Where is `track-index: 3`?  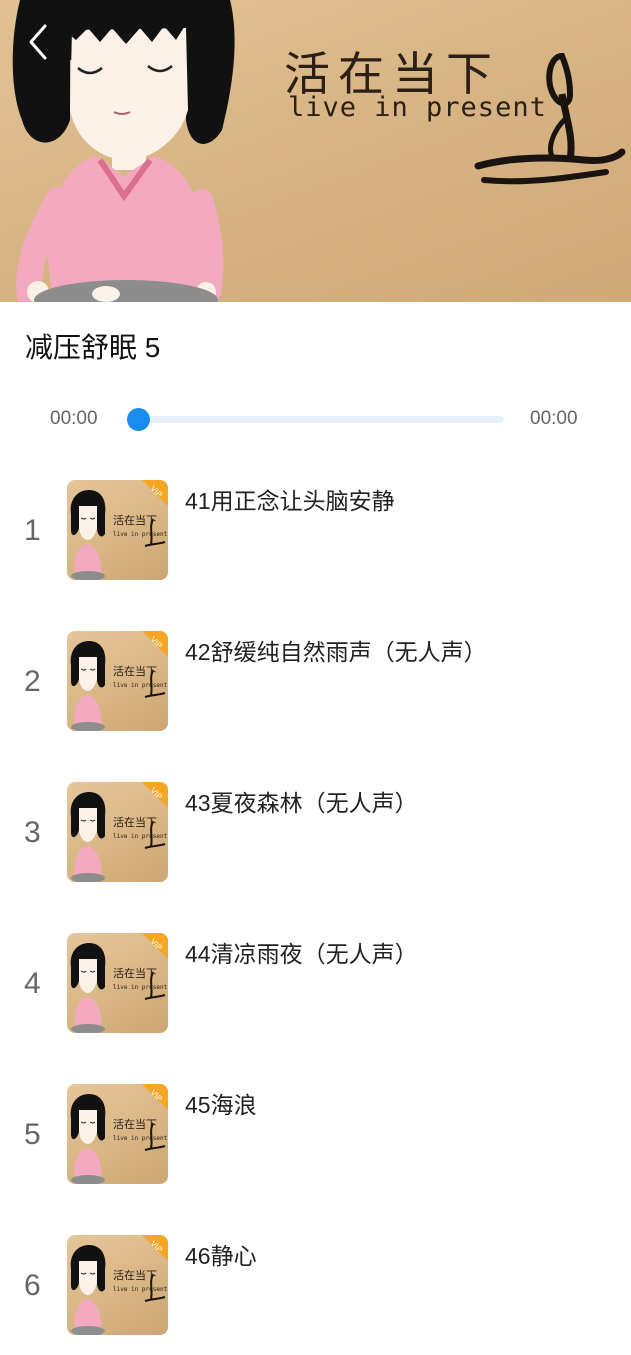
track-index: 3 is located at coordinates (32, 832).